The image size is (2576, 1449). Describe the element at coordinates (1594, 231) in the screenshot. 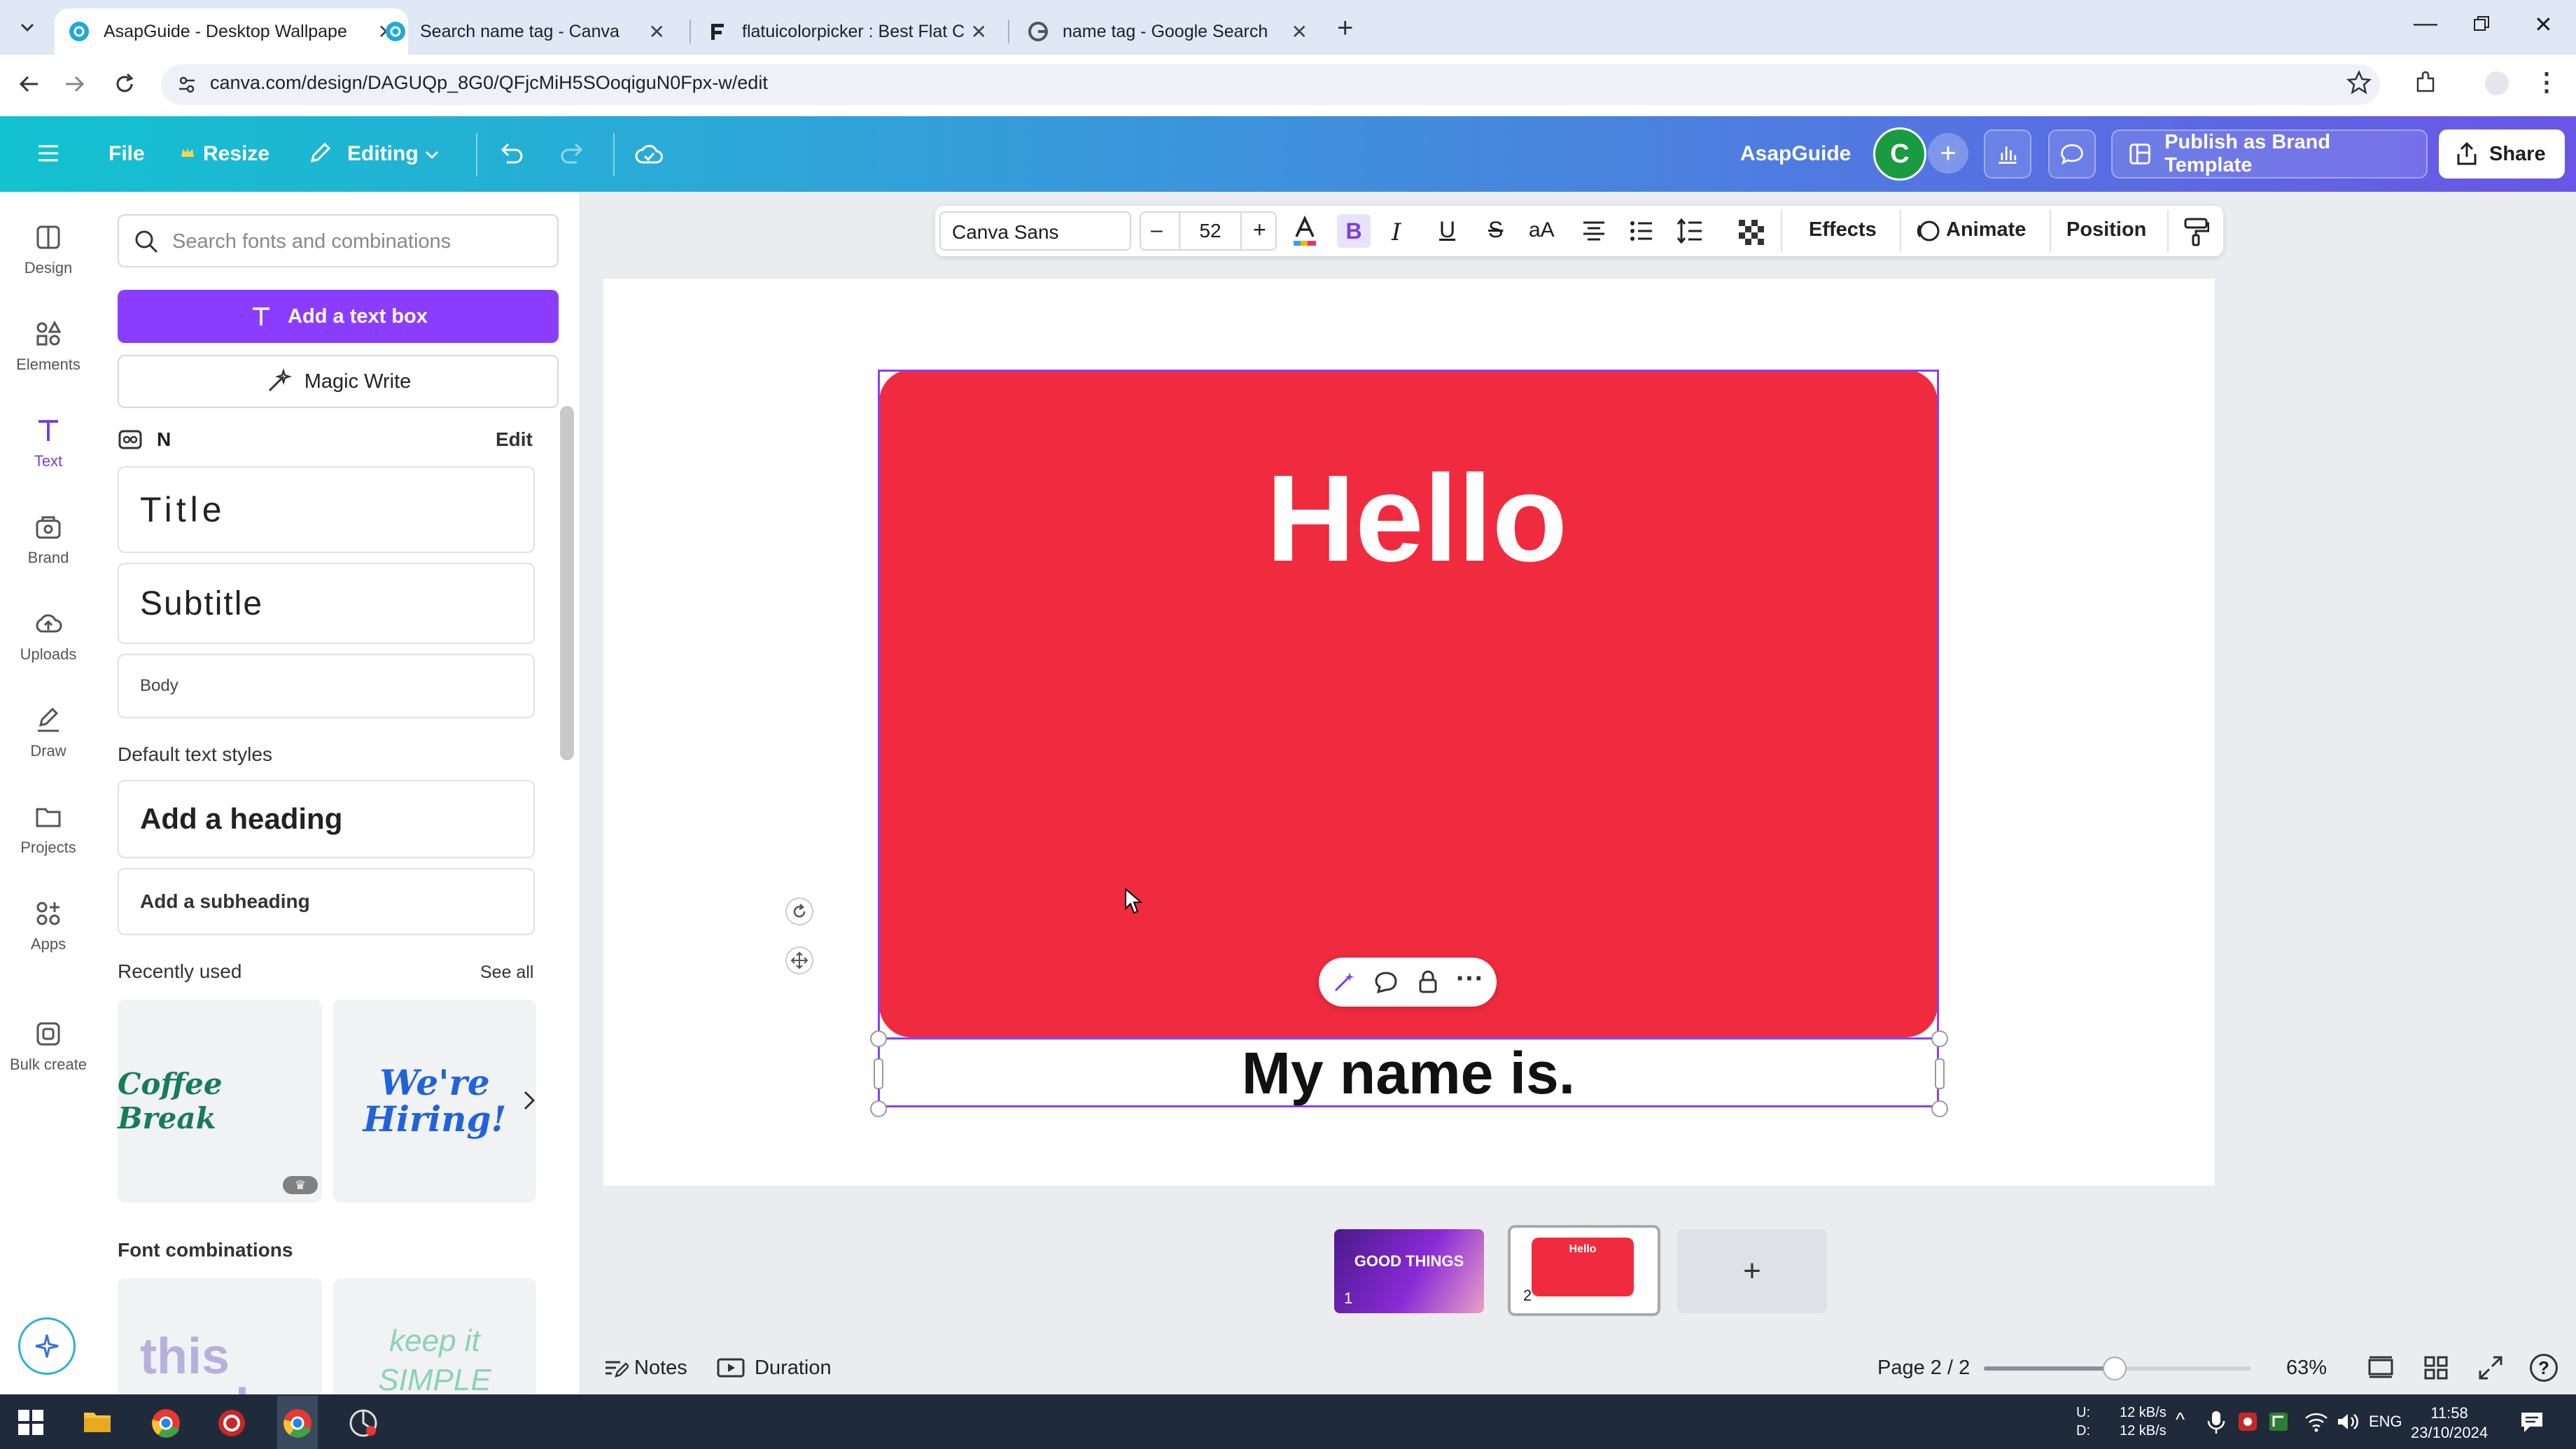

I see `align-center-icon` at that location.